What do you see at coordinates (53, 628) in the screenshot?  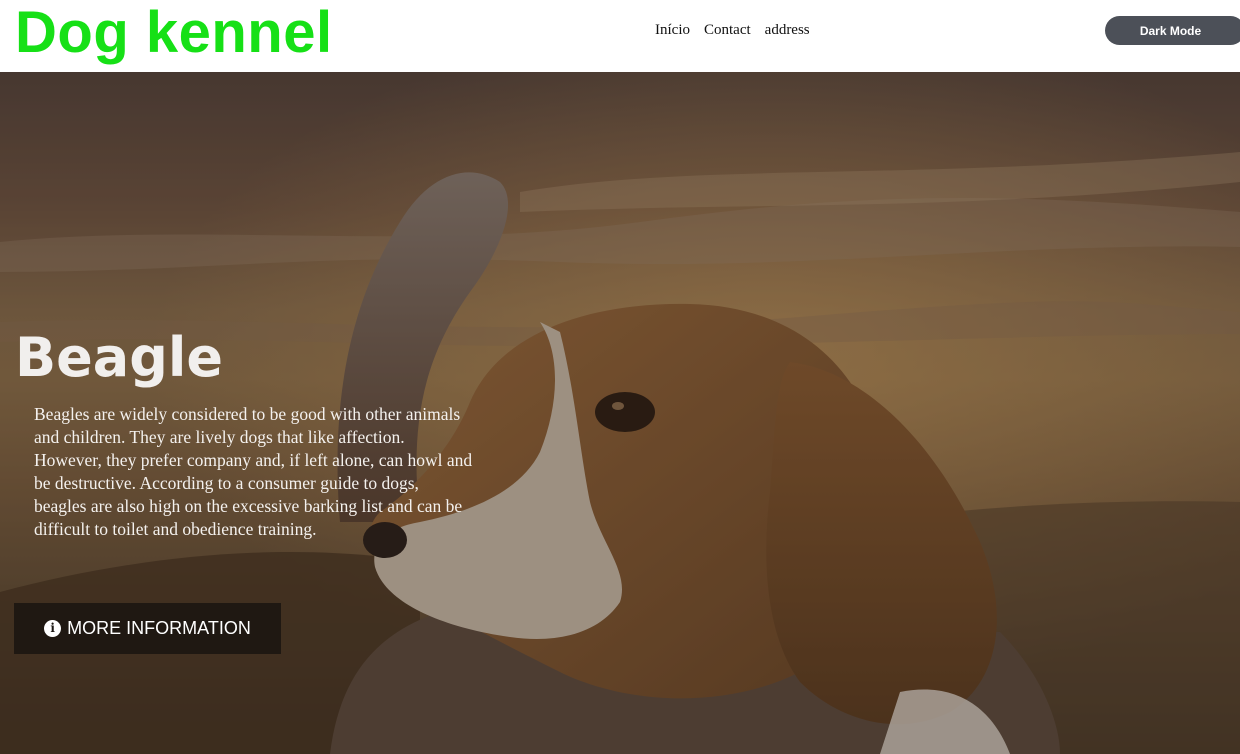 I see `info-icon: i` at bounding box center [53, 628].